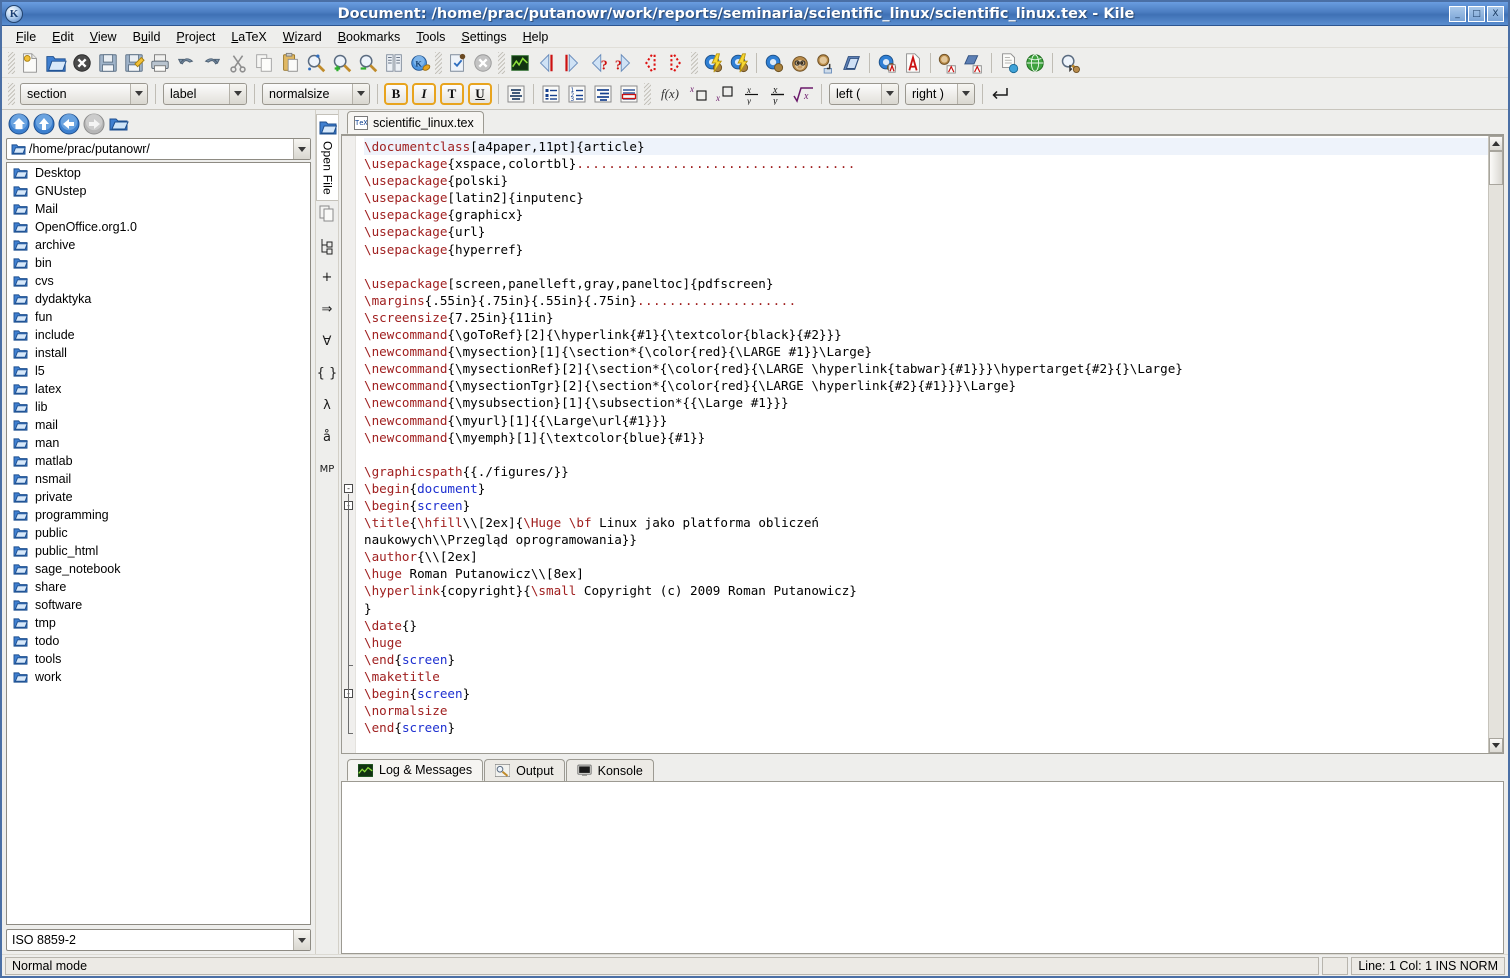 The height and width of the screenshot is (978, 1510). I want to click on folder-list-item: programming, so click(158, 515).